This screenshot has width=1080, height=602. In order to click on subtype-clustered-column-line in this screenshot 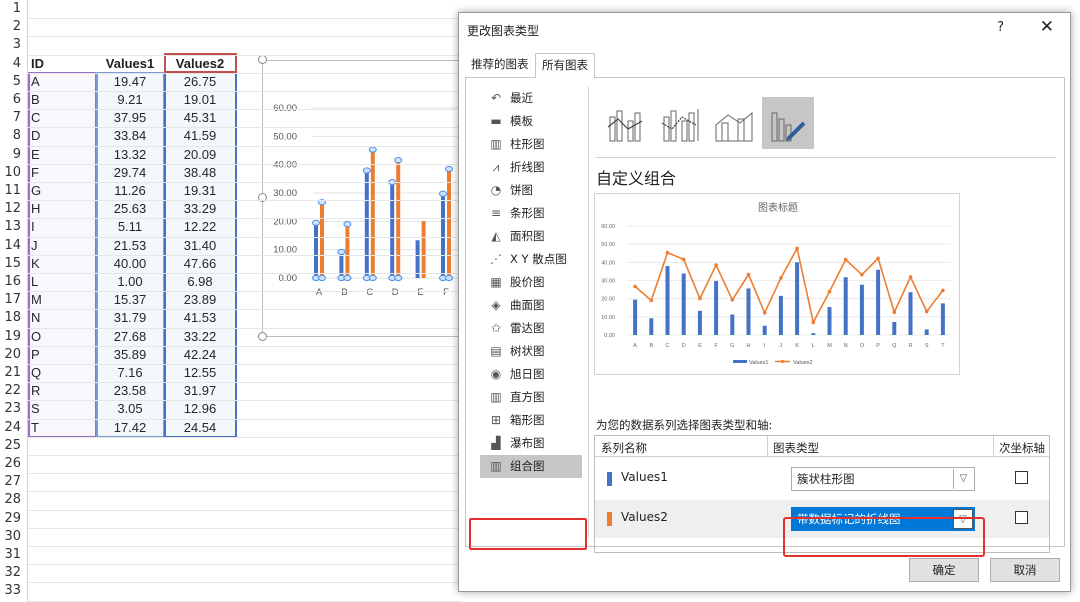, I will do `click(626, 123)`.